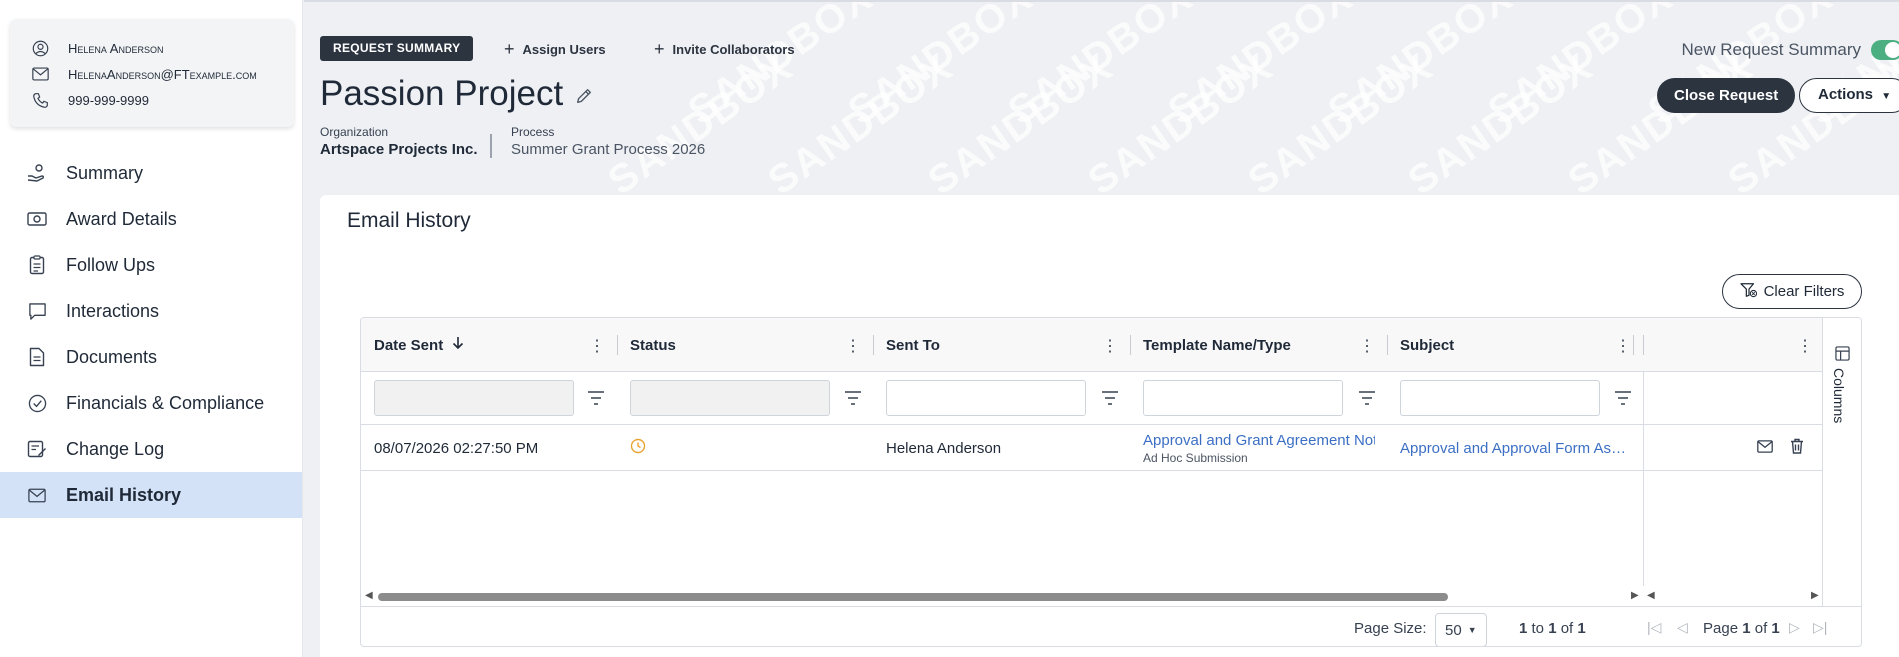 This screenshot has width=1899, height=657. What do you see at coordinates (399, 141) in the screenshot?
I see `organization-meta: Organization Artspace Projects Inc.` at bounding box center [399, 141].